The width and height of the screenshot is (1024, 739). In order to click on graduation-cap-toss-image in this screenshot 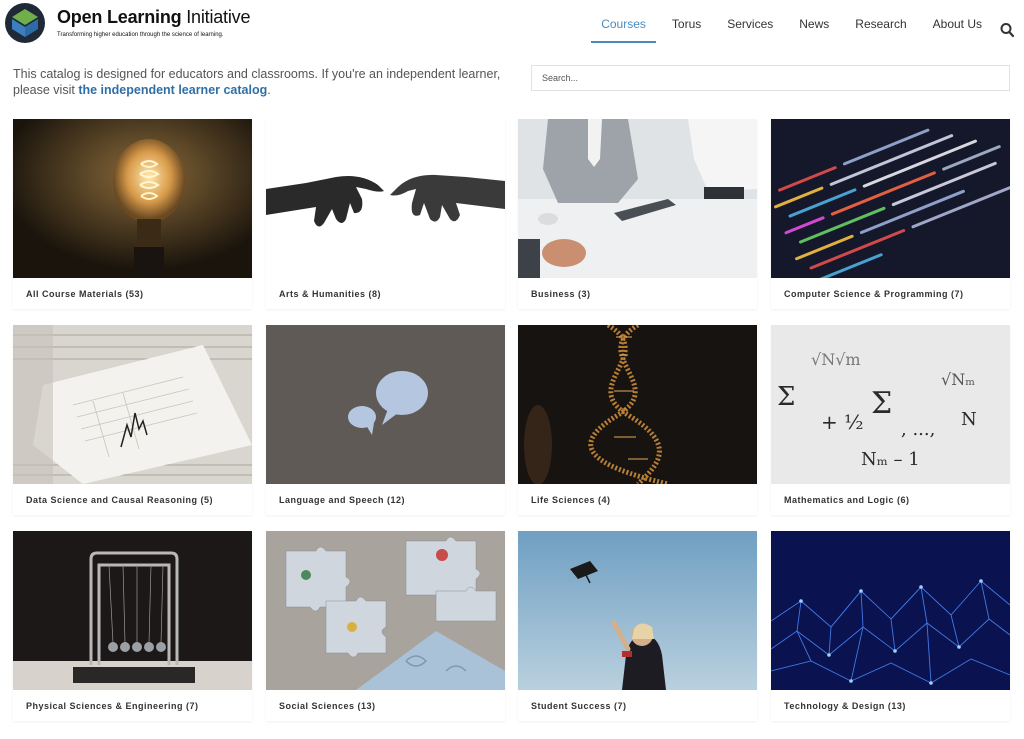, I will do `click(637, 610)`.